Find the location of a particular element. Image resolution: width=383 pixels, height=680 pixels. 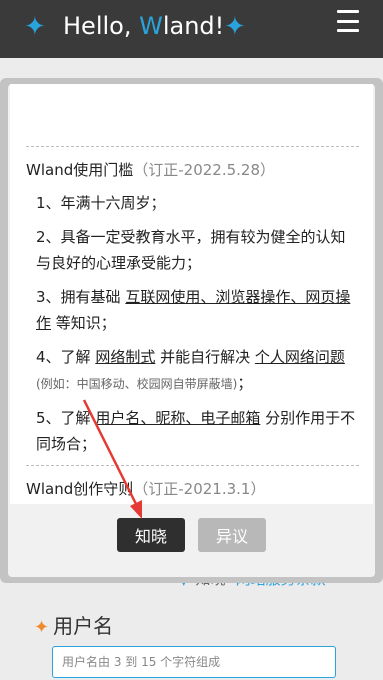

username-label: ✦ 用户名 is located at coordinates (73, 624).